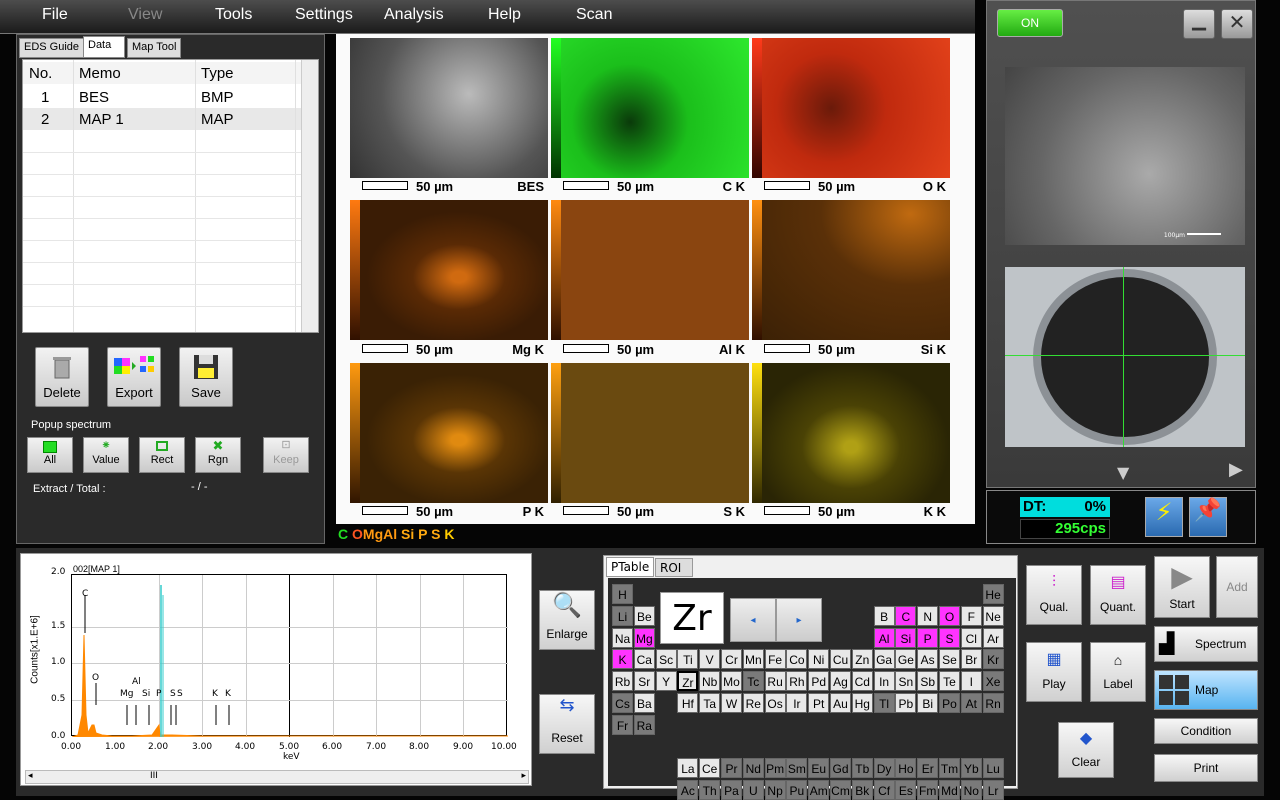  I want to click on element-cell-v: V, so click(710, 659).